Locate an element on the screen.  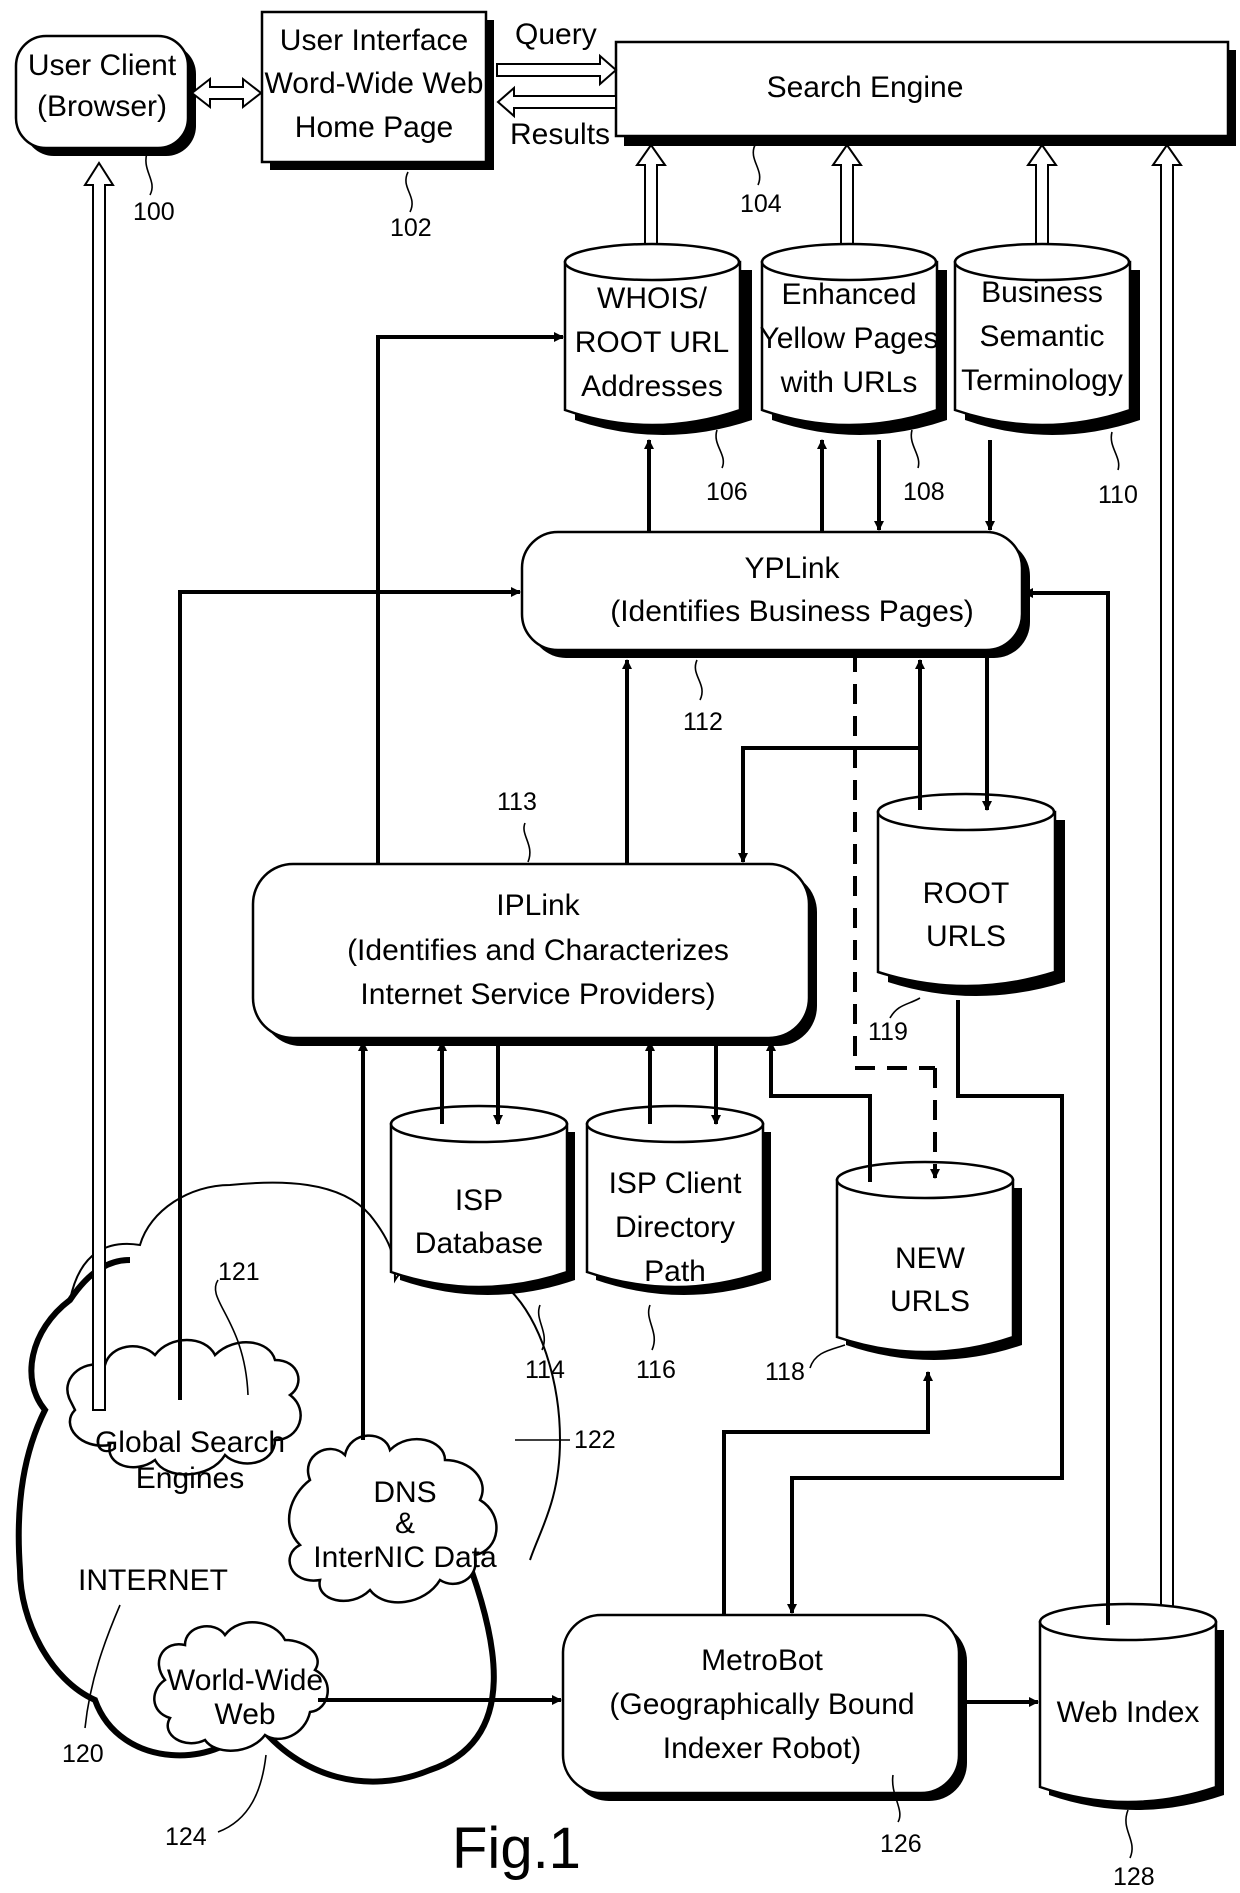
isp-database: ISP Database is located at coordinates (482, 1199).